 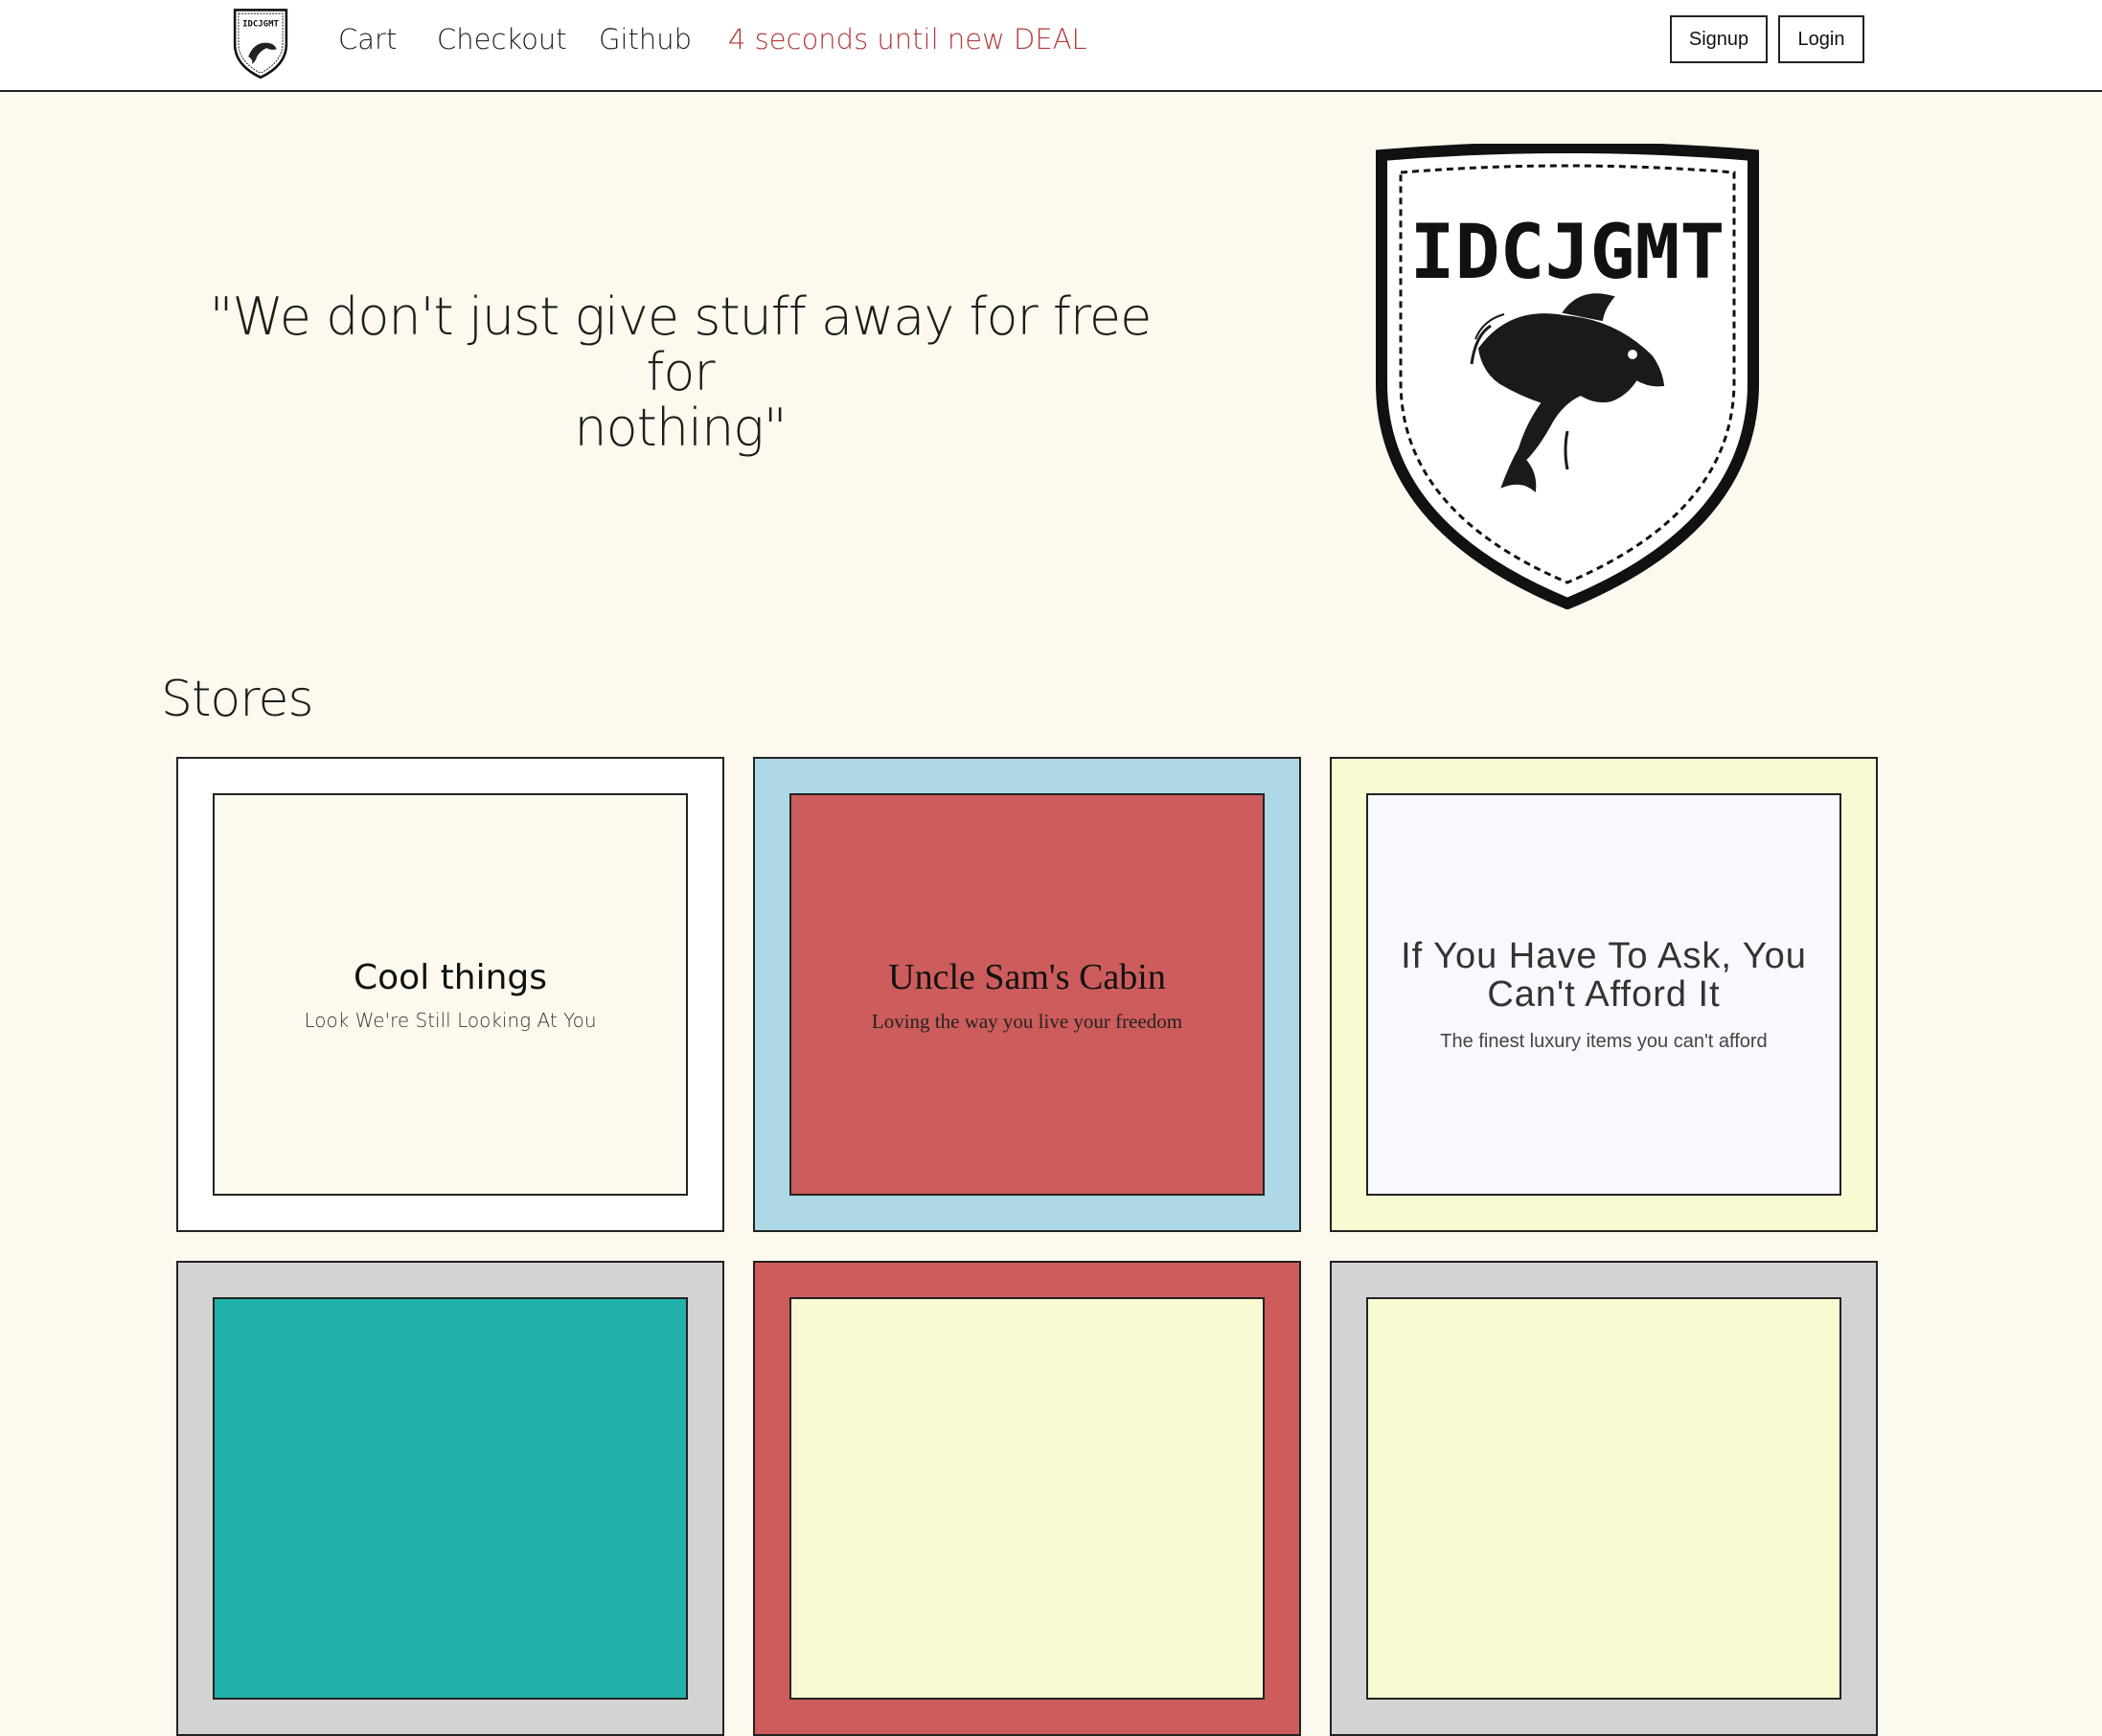 What do you see at coordinates (1719, 39) in the screenshot?
I see `signup-button: Signup` at bounding box center [1719, 39].